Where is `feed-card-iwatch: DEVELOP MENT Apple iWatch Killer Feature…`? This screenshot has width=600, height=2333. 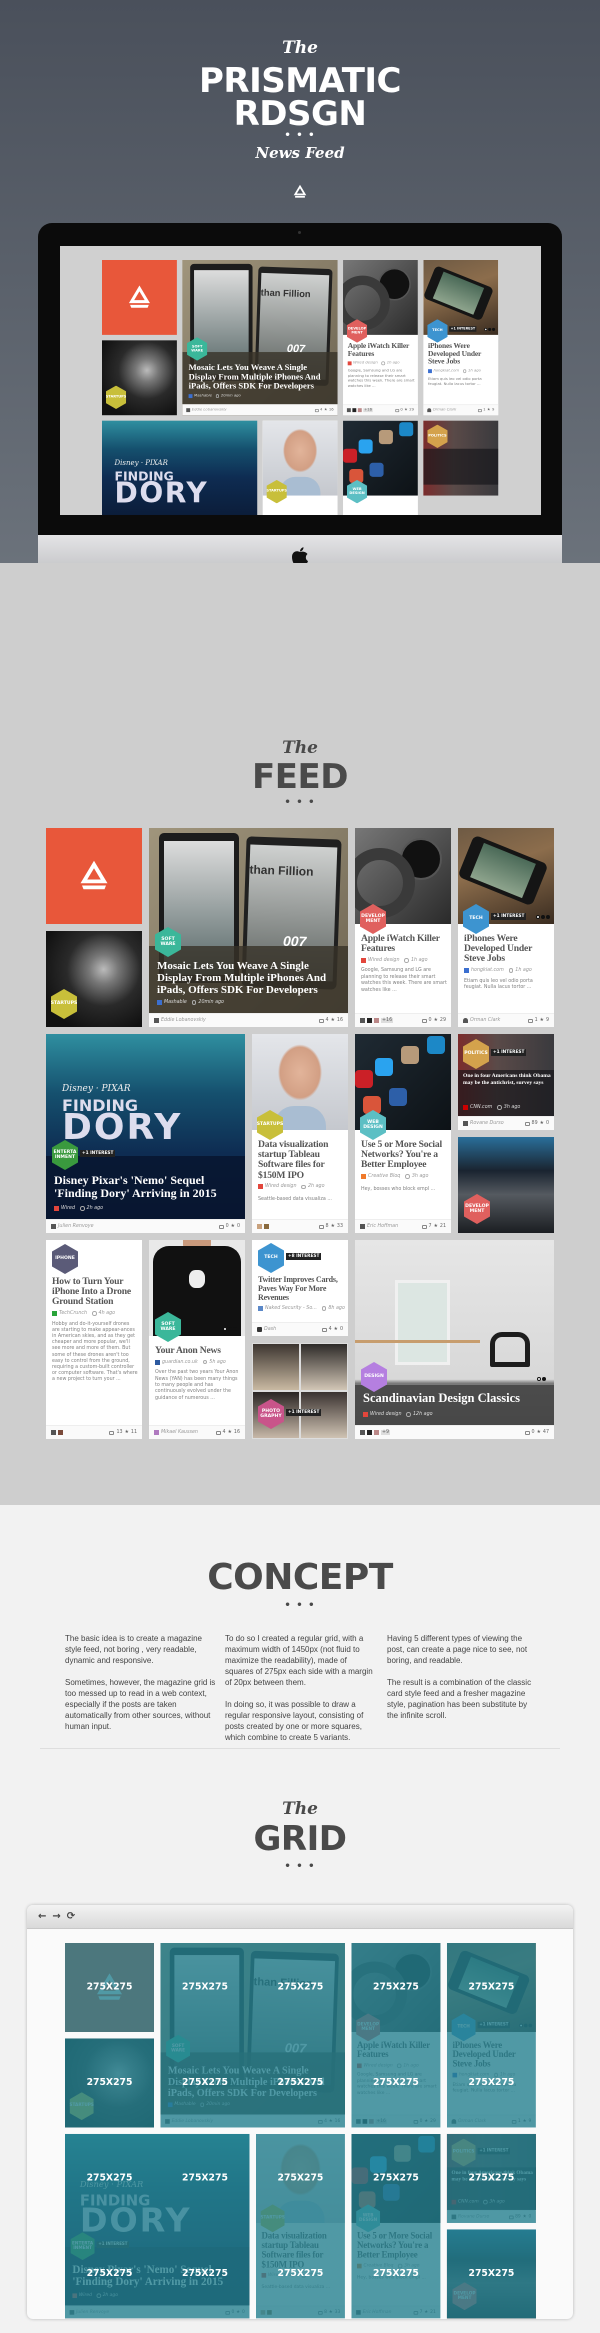
feed-card-iwatch: DEVELOP MENT Apple iWatch Killer Feature… is located at coordinates (403, 927).